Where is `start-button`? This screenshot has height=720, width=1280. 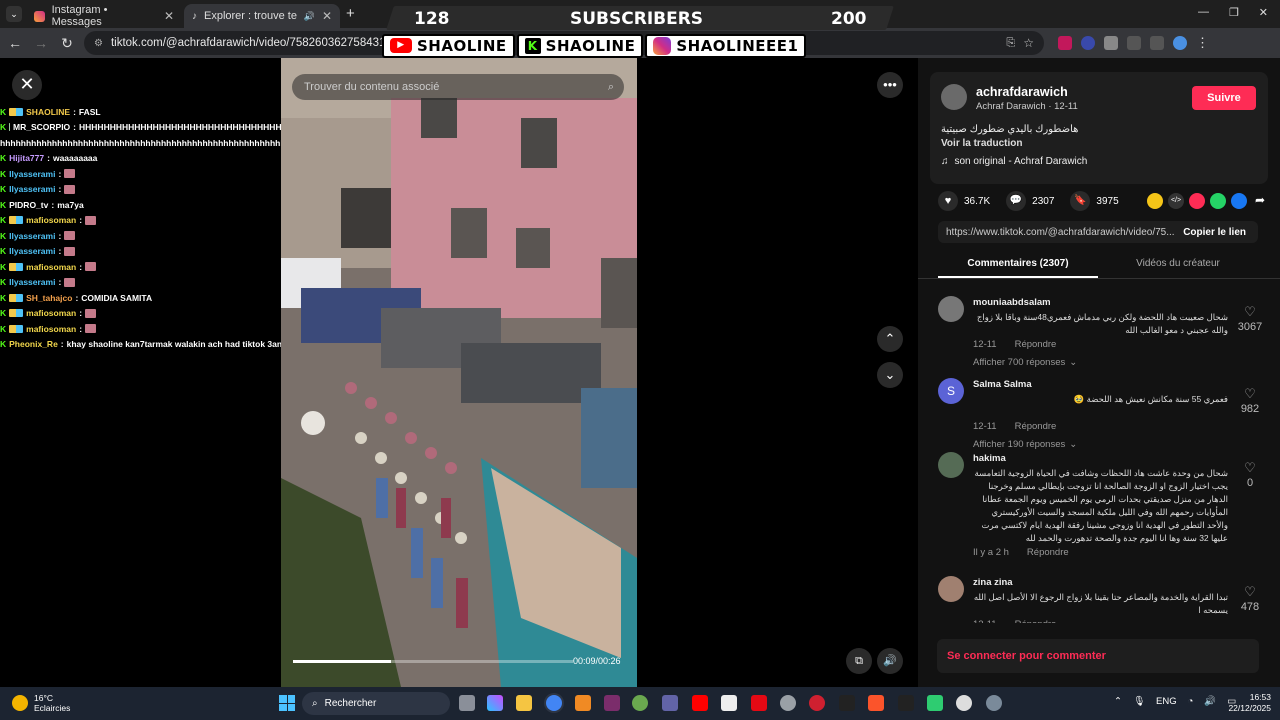 start-button is located at coordinates (287, 703).